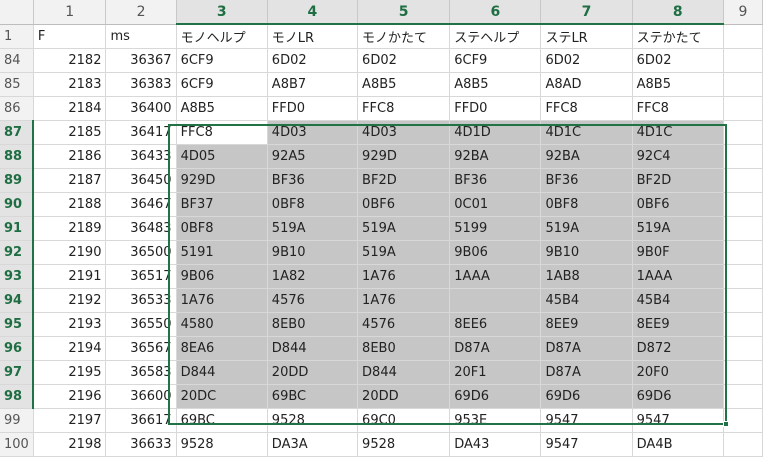 Image resolution: width=763 pixels, height=460 pixels. Describe the element at coordinates (495, 324) in the screenshot. I see `cell: 8EE6` at that location.